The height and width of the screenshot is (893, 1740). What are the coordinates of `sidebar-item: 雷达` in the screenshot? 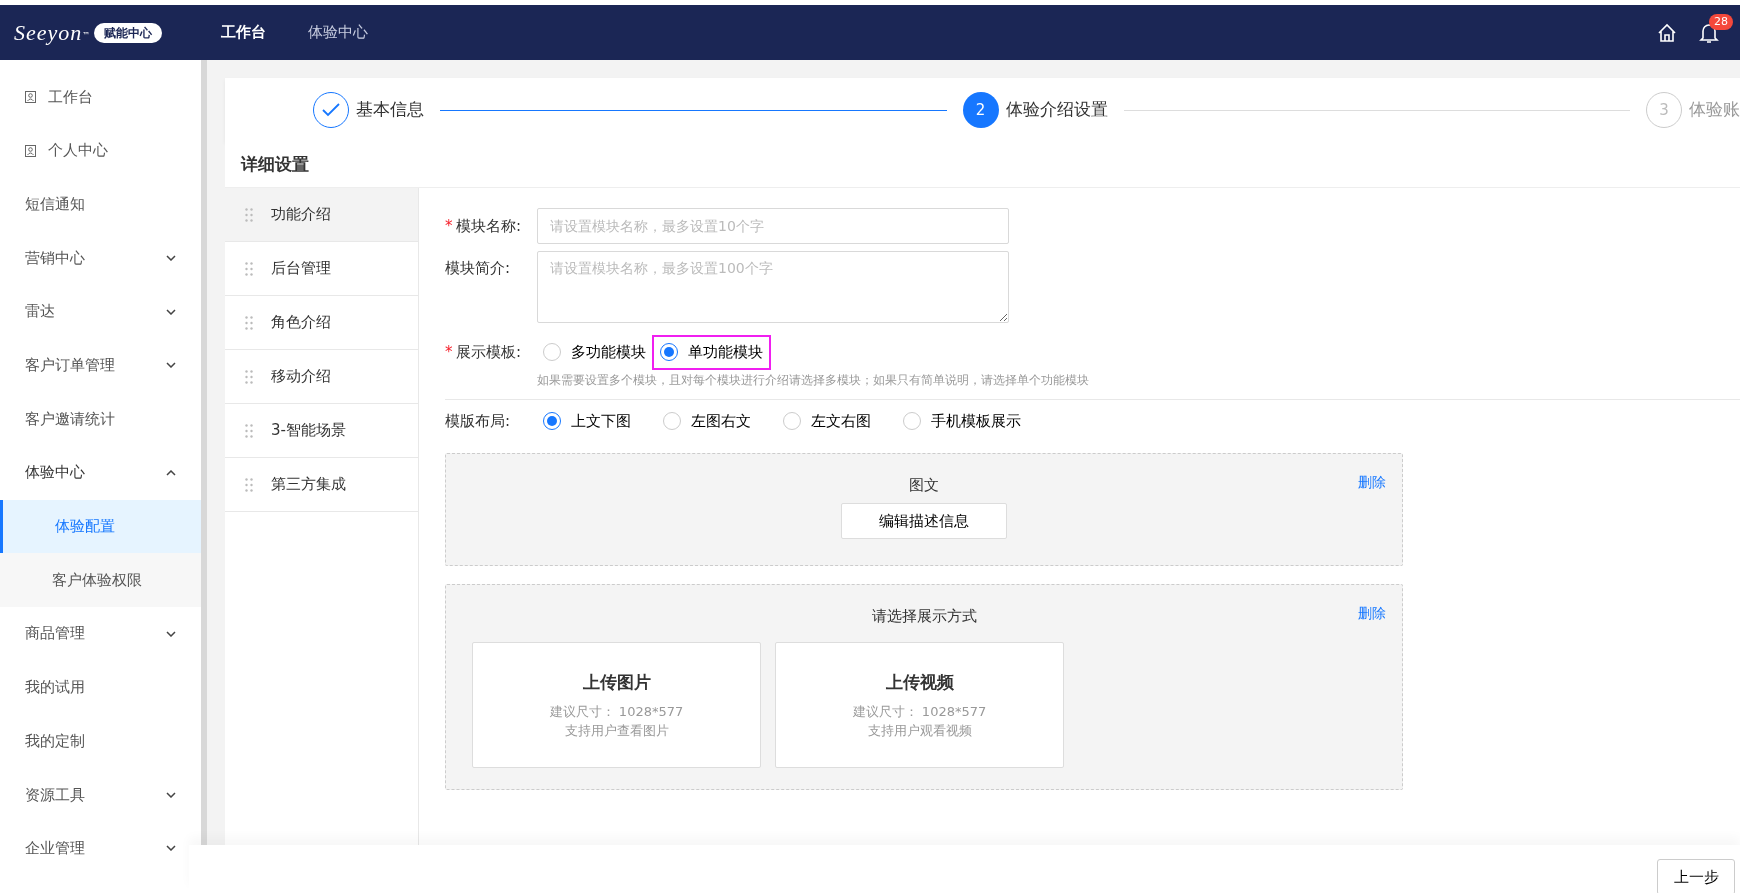 It's located at (100, 311).